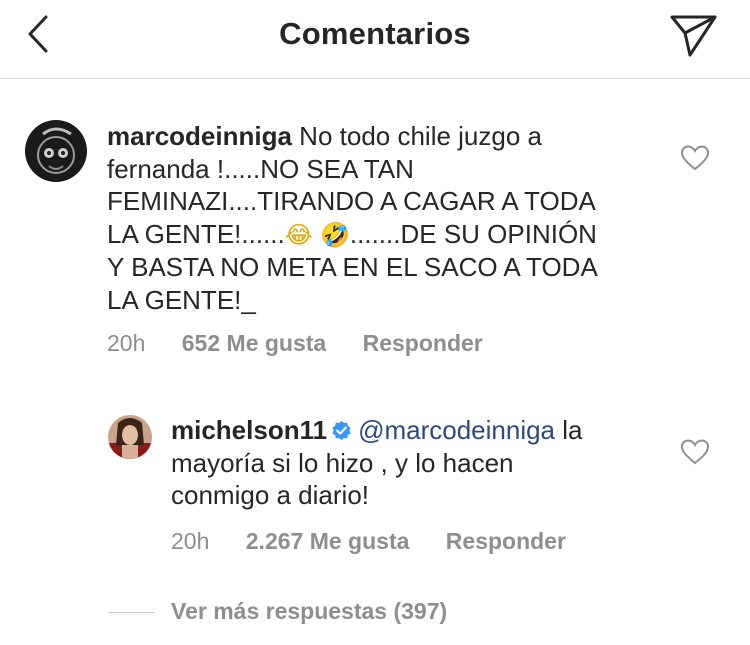 The image size is (750, 645). I want to click on comment-line: FEMINAZI....TIRANDO A CAGAR A TODA, so click(351, 201).